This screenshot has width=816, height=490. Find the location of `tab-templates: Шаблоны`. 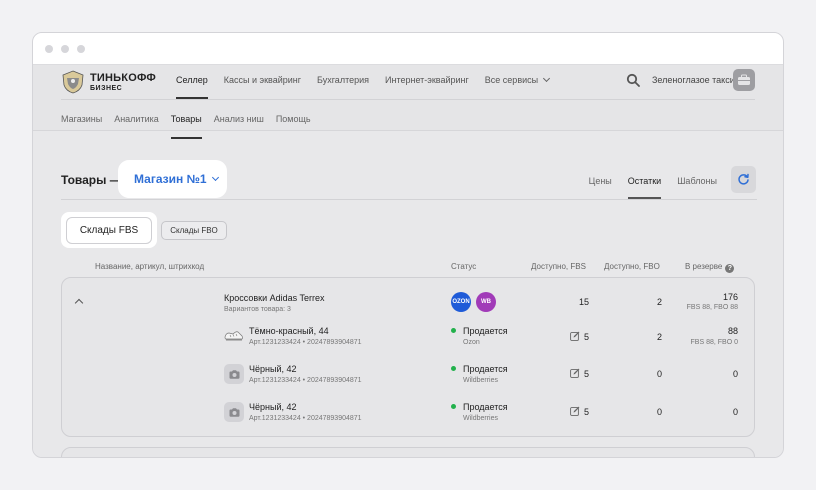

tab-templates: Шаблоны is located at coordinates (697, 183).